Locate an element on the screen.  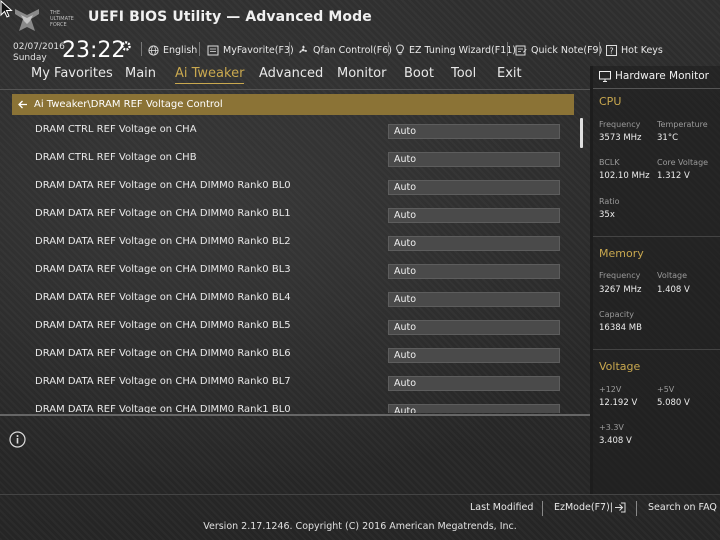
menu-advanced: Advanced is located at coordinates (291, 73).